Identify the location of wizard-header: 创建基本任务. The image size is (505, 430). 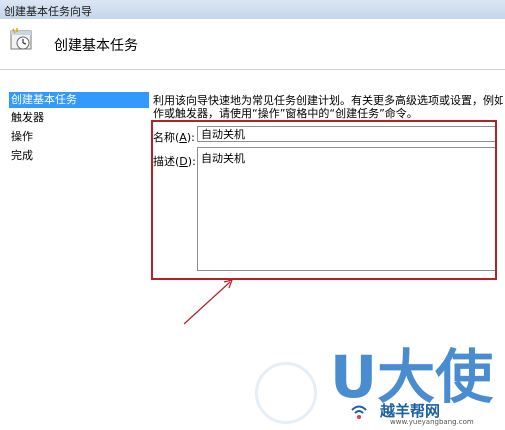
(252, 44).